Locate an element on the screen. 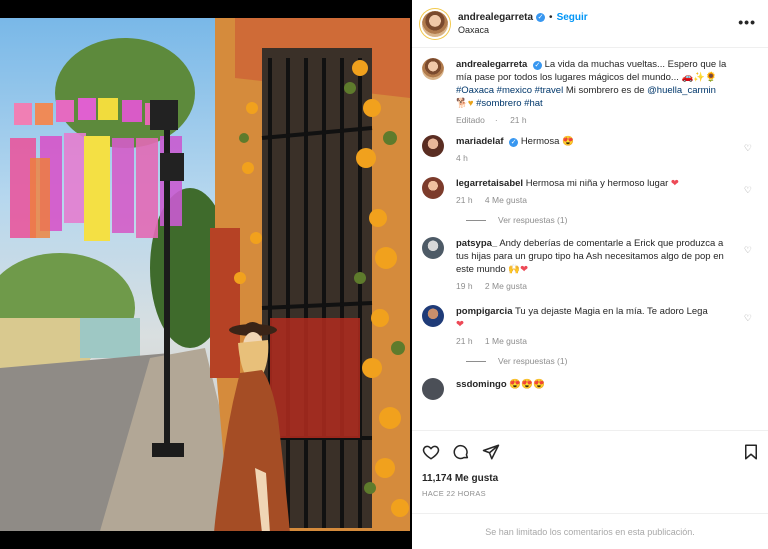 Image resolution: width=768 pixels, height=549 pixels. share-icon is located at coordinates (491, 452).